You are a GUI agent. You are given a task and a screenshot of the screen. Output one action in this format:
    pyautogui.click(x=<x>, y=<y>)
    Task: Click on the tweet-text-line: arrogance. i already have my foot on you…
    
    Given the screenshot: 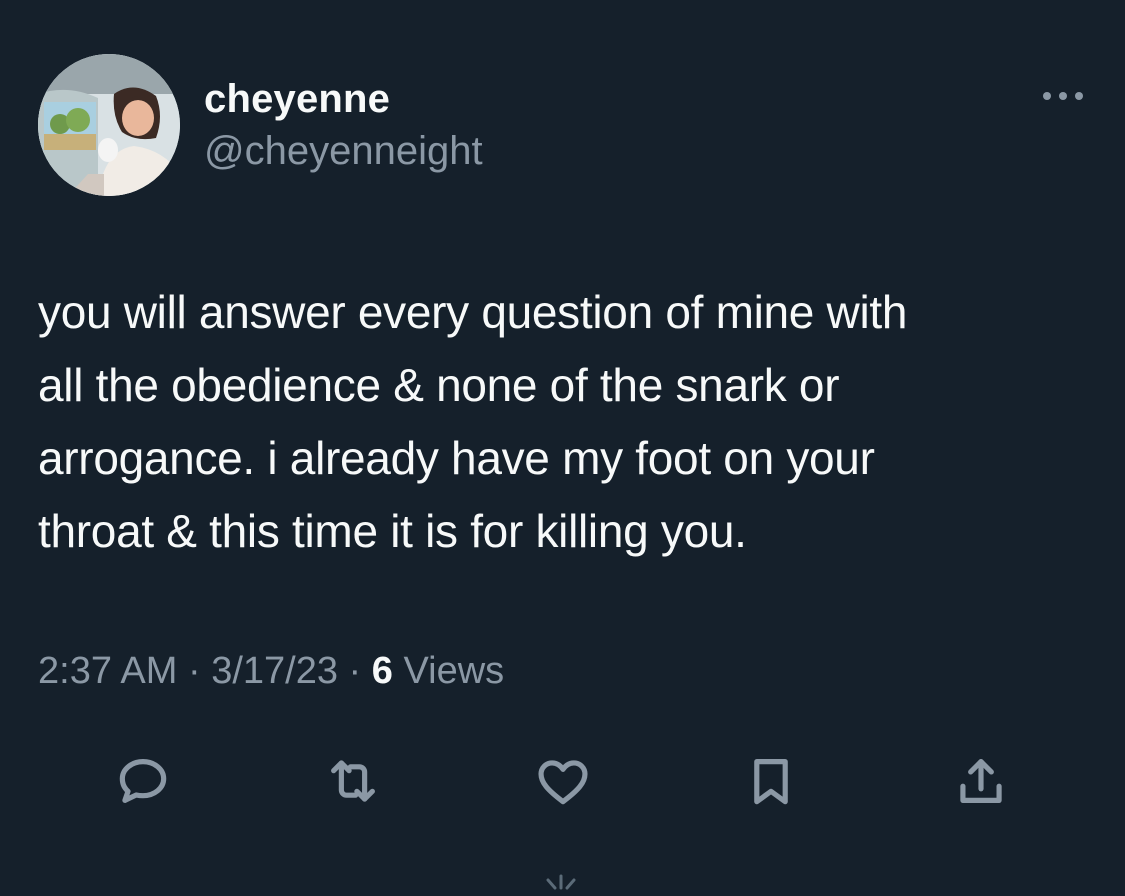 What is the action you would take?
    pyautogui.click(x=456, y=458)
    